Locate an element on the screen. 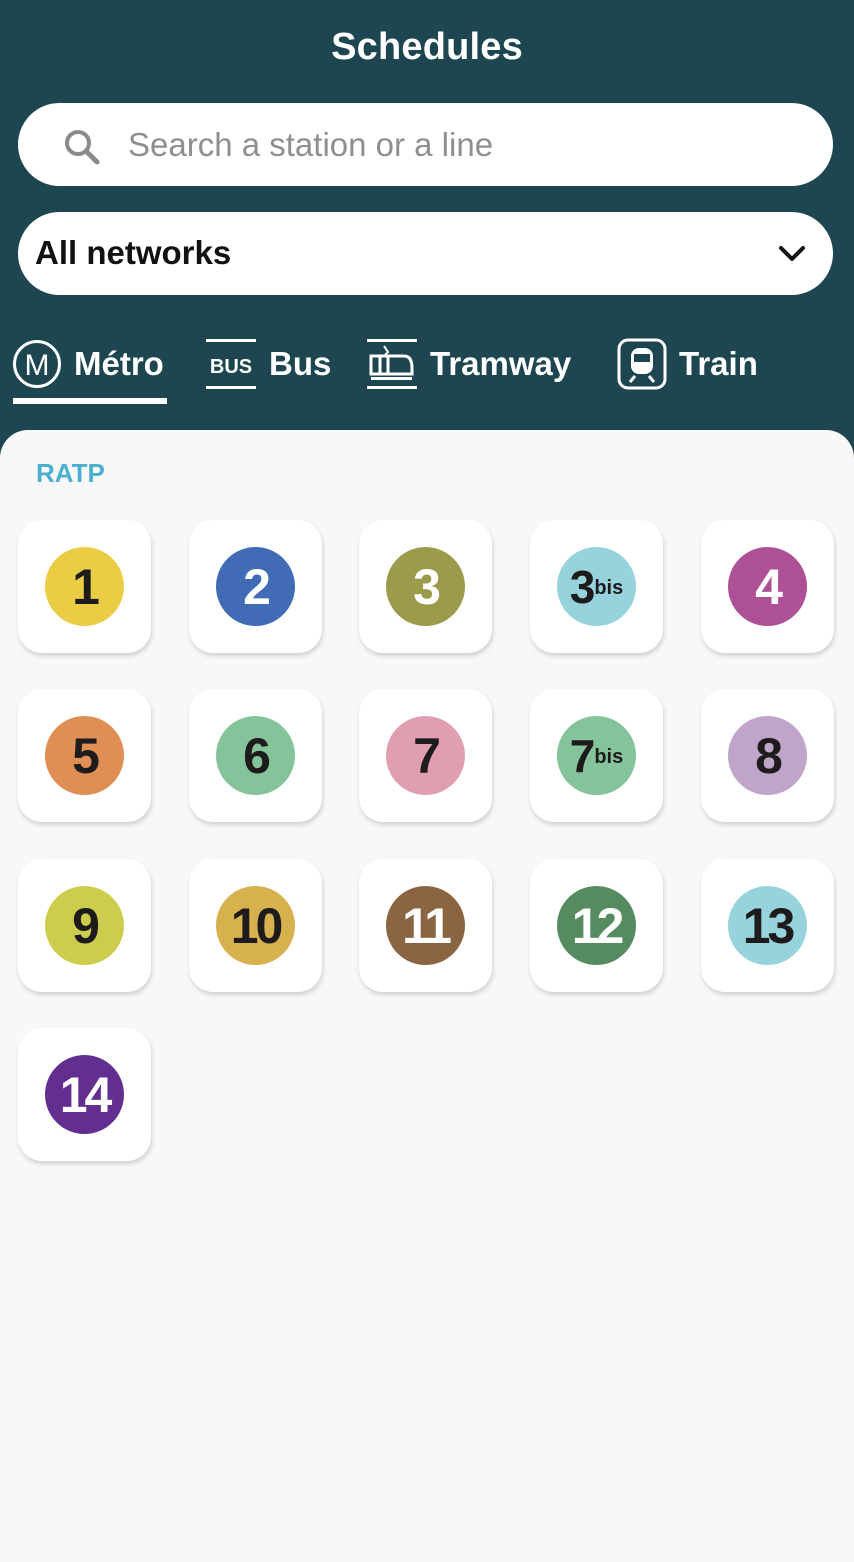 This screenshot has height=1562, width=854. metro-line-badge: 5 is located at coordinates (84, 755).